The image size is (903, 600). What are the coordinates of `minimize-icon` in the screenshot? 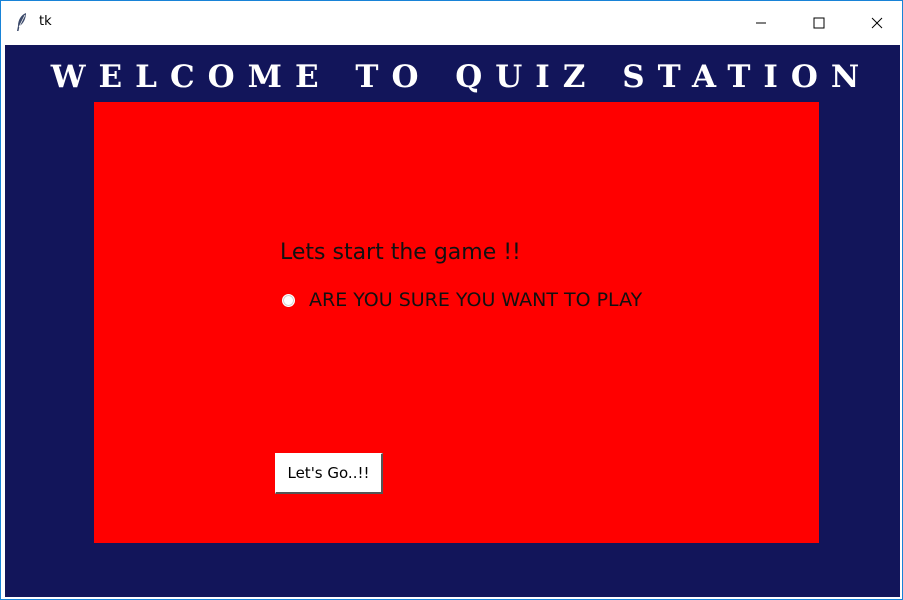 It's located at (761, 23).